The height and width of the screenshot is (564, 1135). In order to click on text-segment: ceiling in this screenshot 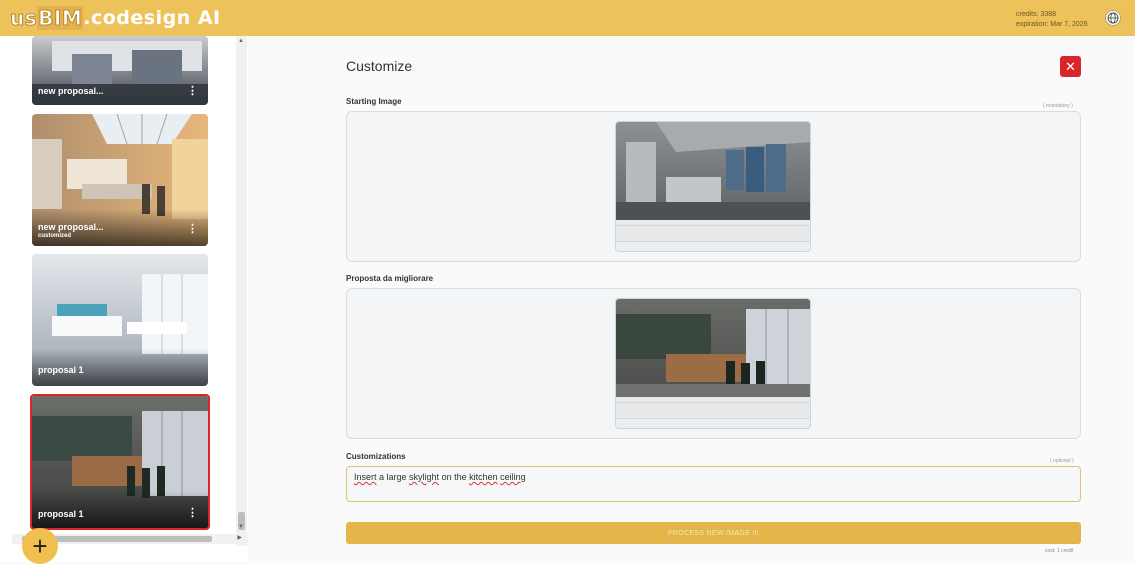, I will do `click(513, 477)`.